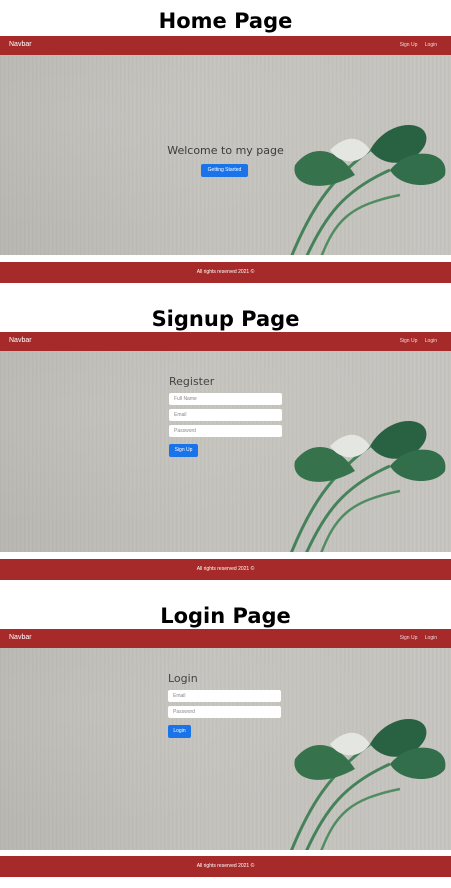 The image size is (451, 888). I want to click on getting-started-button: Getting Started, so click(224, 170).